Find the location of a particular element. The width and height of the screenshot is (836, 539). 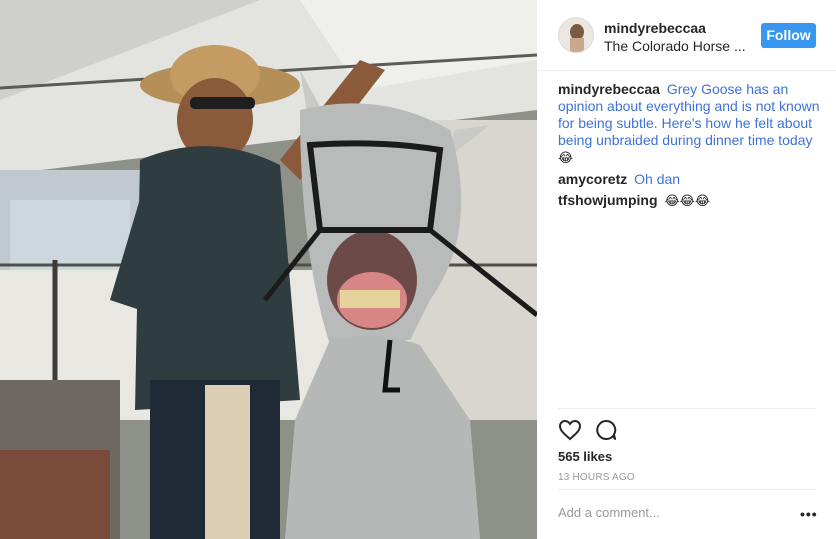

likes-count: 565 likes is located at coordinates (585, 456).